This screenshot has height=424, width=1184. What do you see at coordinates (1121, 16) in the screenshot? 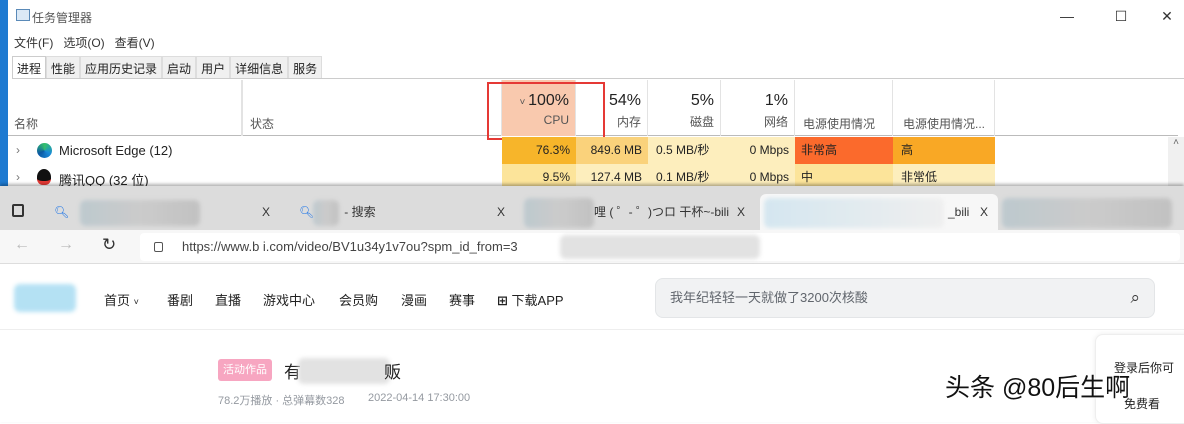
I see `maximize-button: ☐` at bounding box center [1121, 16].